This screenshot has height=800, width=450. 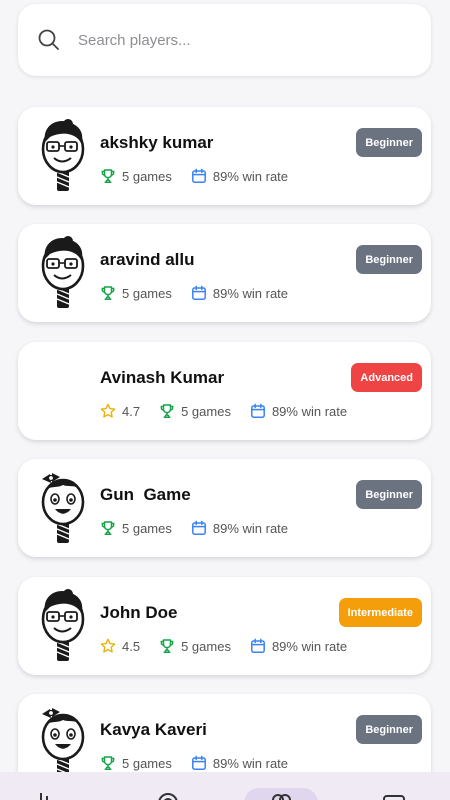 What do you see at coordinates (168, 796) in the screenshot?
I see `target-icon` at bounding box center [168, 796].